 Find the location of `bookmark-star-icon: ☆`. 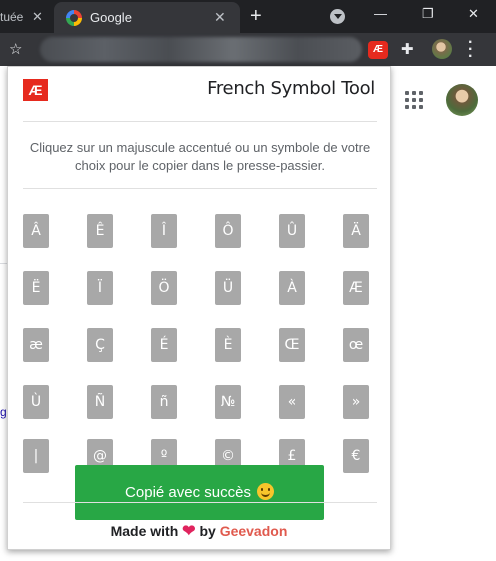

bookmark-star-icon: ☆ is located at coordinates (15, 49).